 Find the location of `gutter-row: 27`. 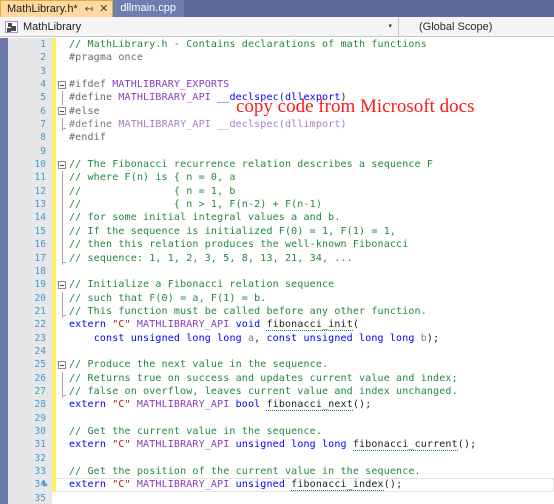

gutter-row: 27 is located at coordinates (30, 391).